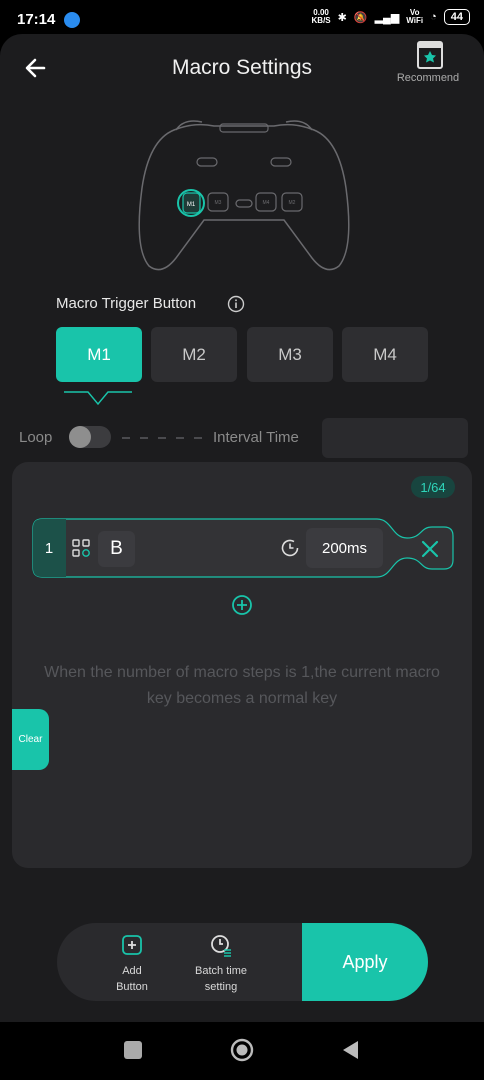 This screenshot has width=484, height=1080. What do you see at coordinates (132, 945) in the screenshot?
I see `add-button-icon` at bounding box center [132, 945].